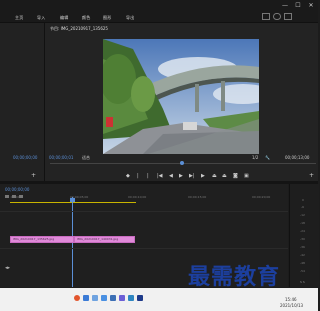  Describe the element at coordinates (266, 16) in the screenshot. I see `workspace-icon` at that location.